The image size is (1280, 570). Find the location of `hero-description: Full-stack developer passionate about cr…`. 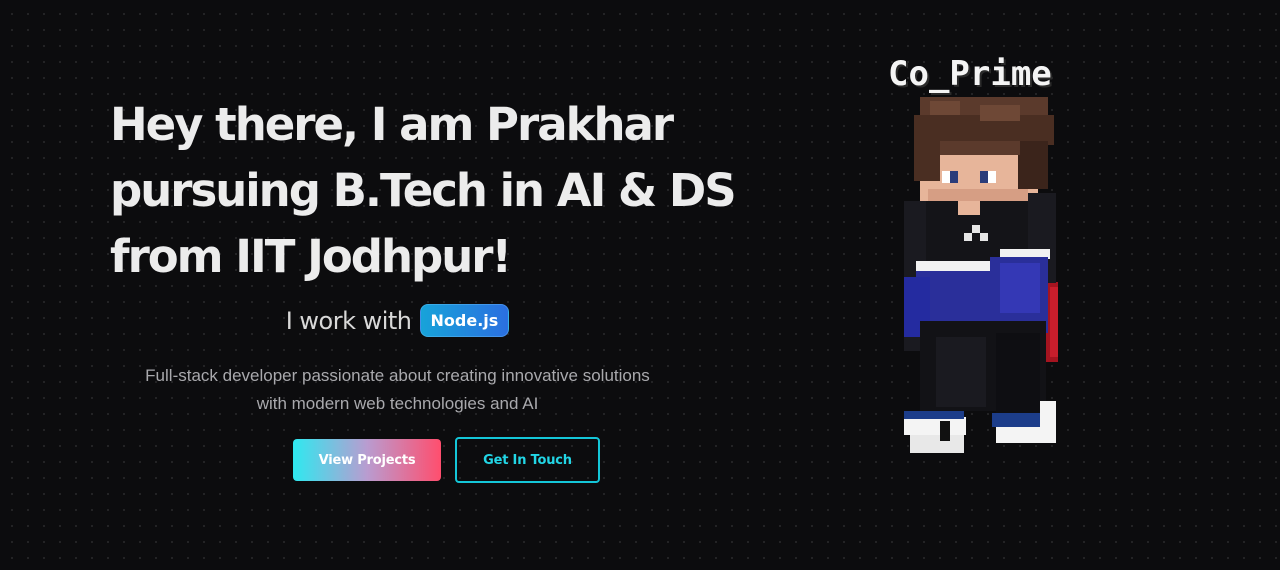

hero-description: Full-stack developer passionate about cr… is located at coordinates (397, 390).